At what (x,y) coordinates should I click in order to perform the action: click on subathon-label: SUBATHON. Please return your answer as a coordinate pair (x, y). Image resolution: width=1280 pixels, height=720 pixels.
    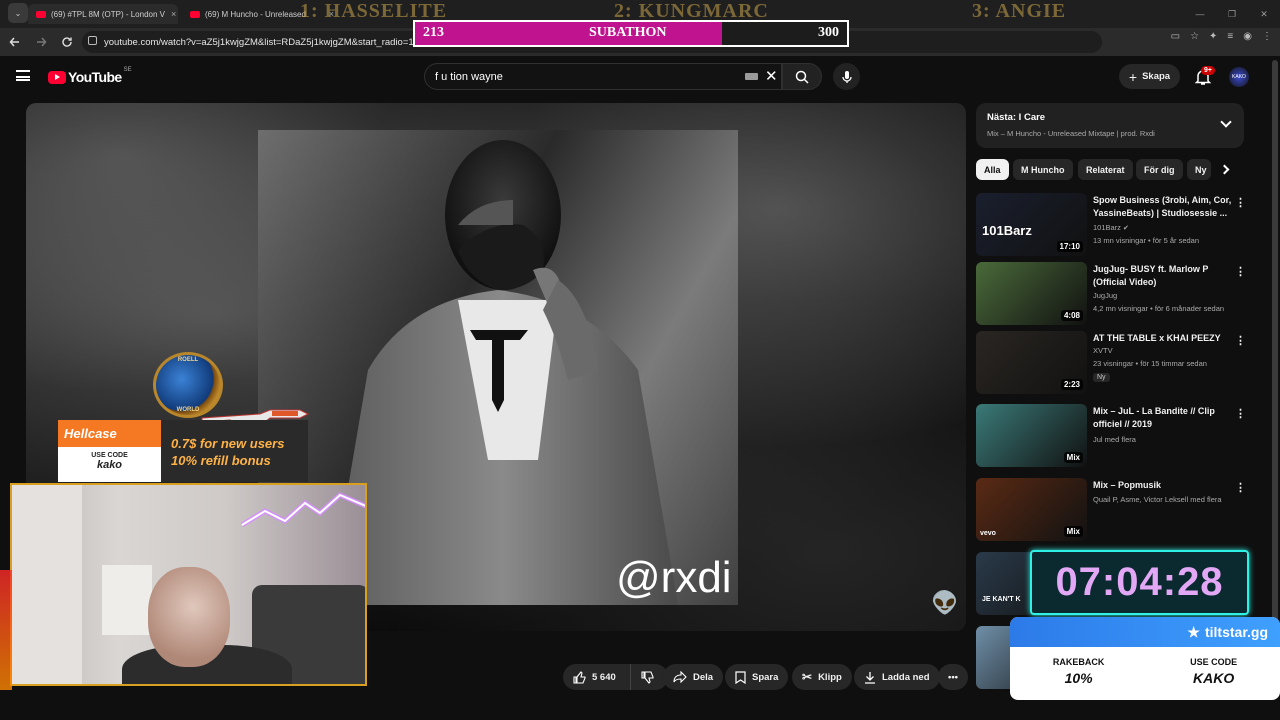
    Looking at the image, I should click on (628, 32).